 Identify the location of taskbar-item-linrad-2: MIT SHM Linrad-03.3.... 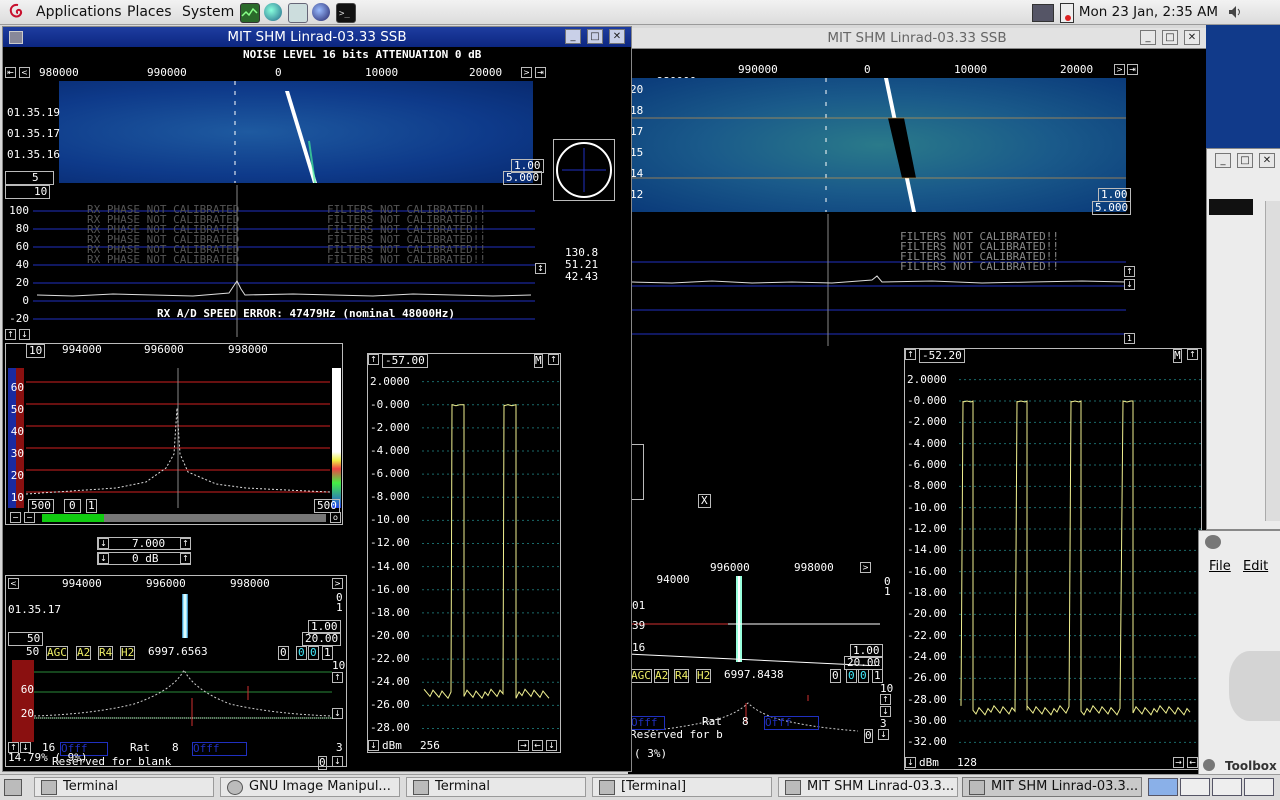
(1052, 787).